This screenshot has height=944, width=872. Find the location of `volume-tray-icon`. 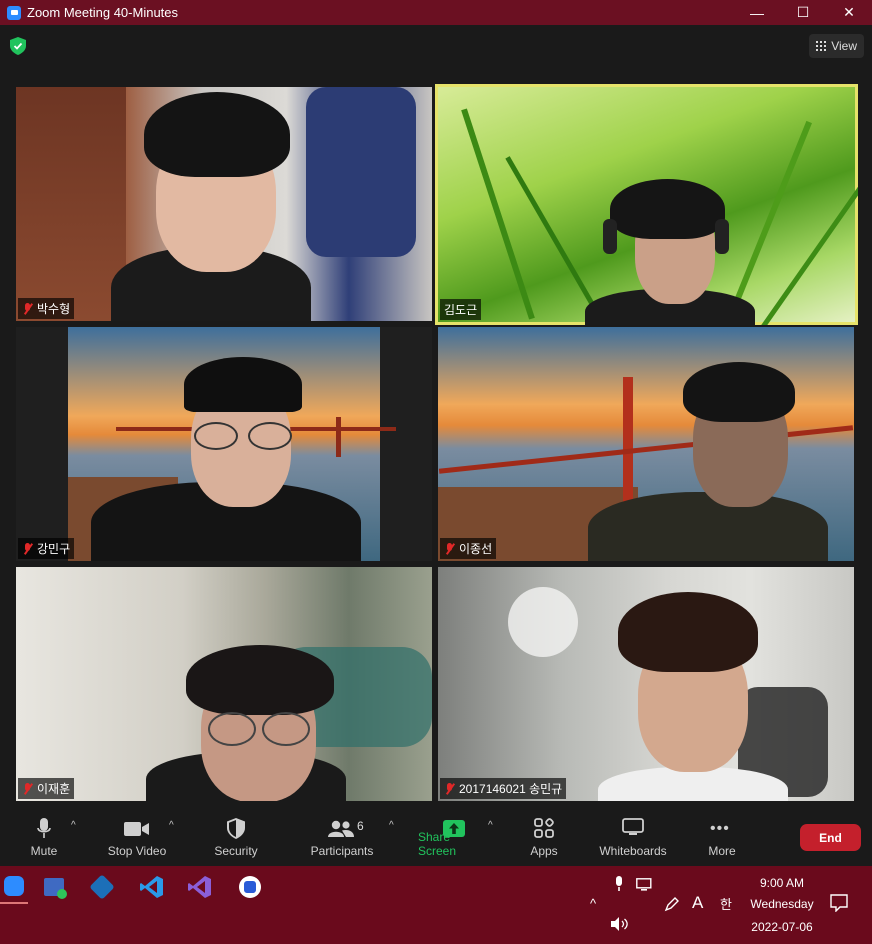

volume-tray-icon is located at coordinates (620, 924).